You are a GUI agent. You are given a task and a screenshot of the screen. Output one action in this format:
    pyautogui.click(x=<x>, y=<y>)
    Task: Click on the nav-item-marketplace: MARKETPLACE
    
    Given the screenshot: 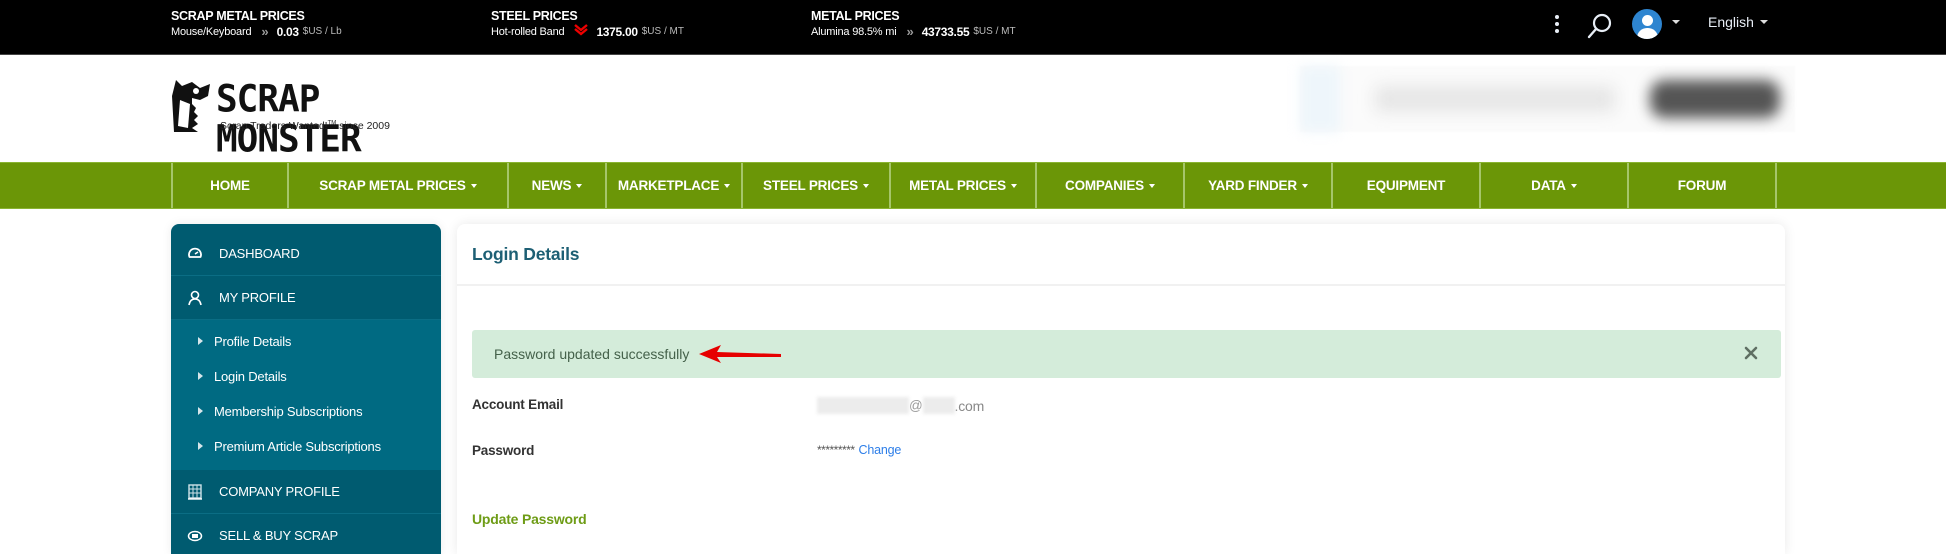 What is the action you would take?
    pyautogui.click(x=675, y=185)
    